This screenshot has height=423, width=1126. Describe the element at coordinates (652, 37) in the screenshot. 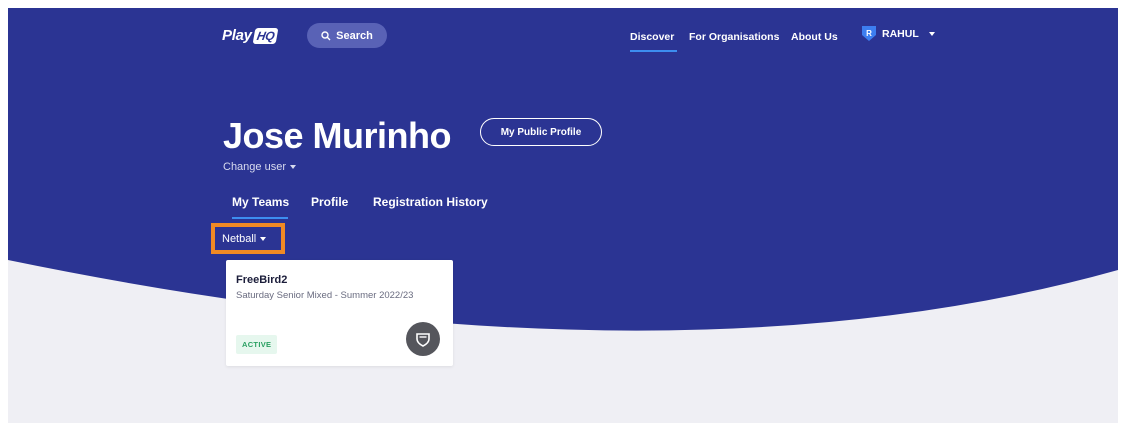

I see `nav-discover: Discover` at that location.